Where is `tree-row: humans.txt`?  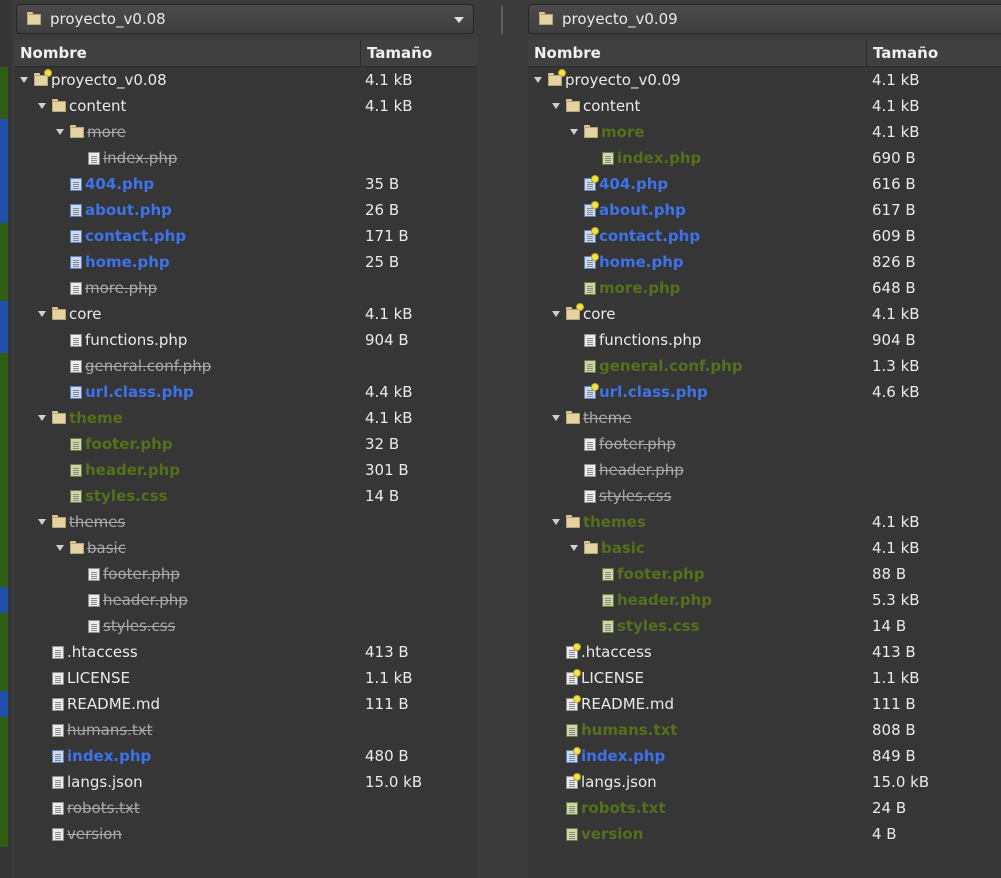
tree-row: humans.txt is located at coordinates (245, 730).